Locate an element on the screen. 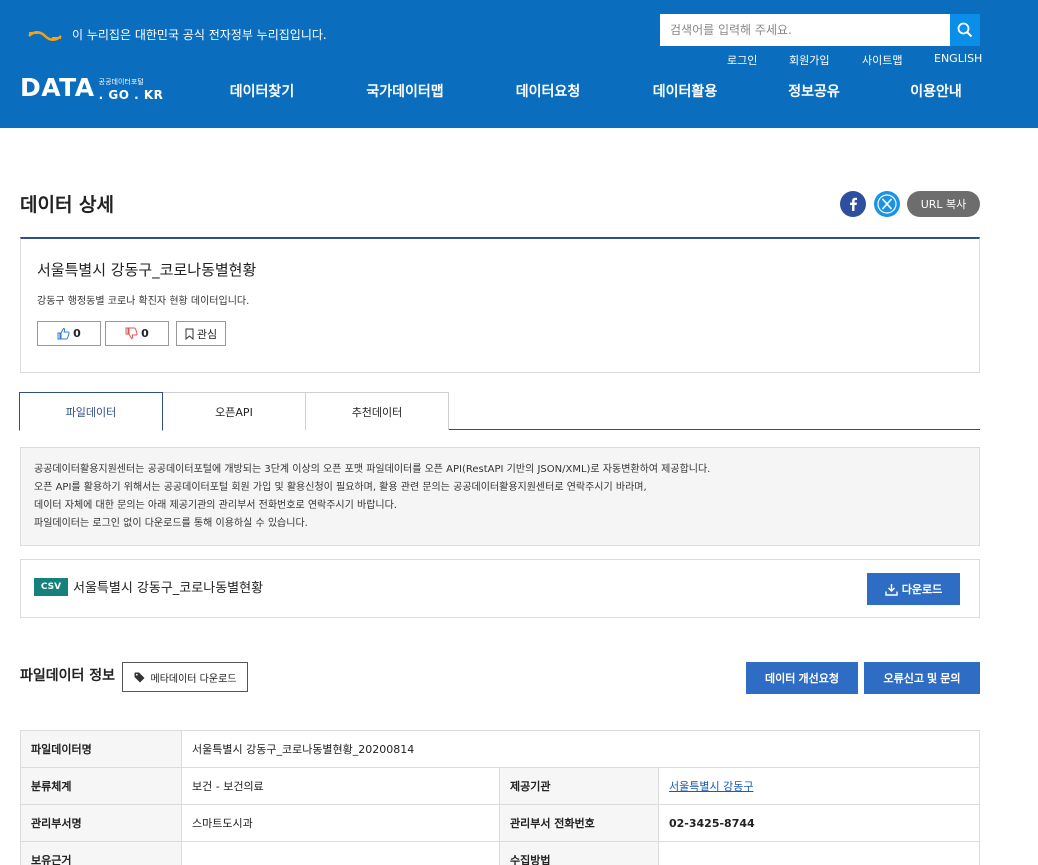 The height and width of the screenshot is (865, 1038). nav-item-guide: 이용안내 is located at coordinates (936, 91).